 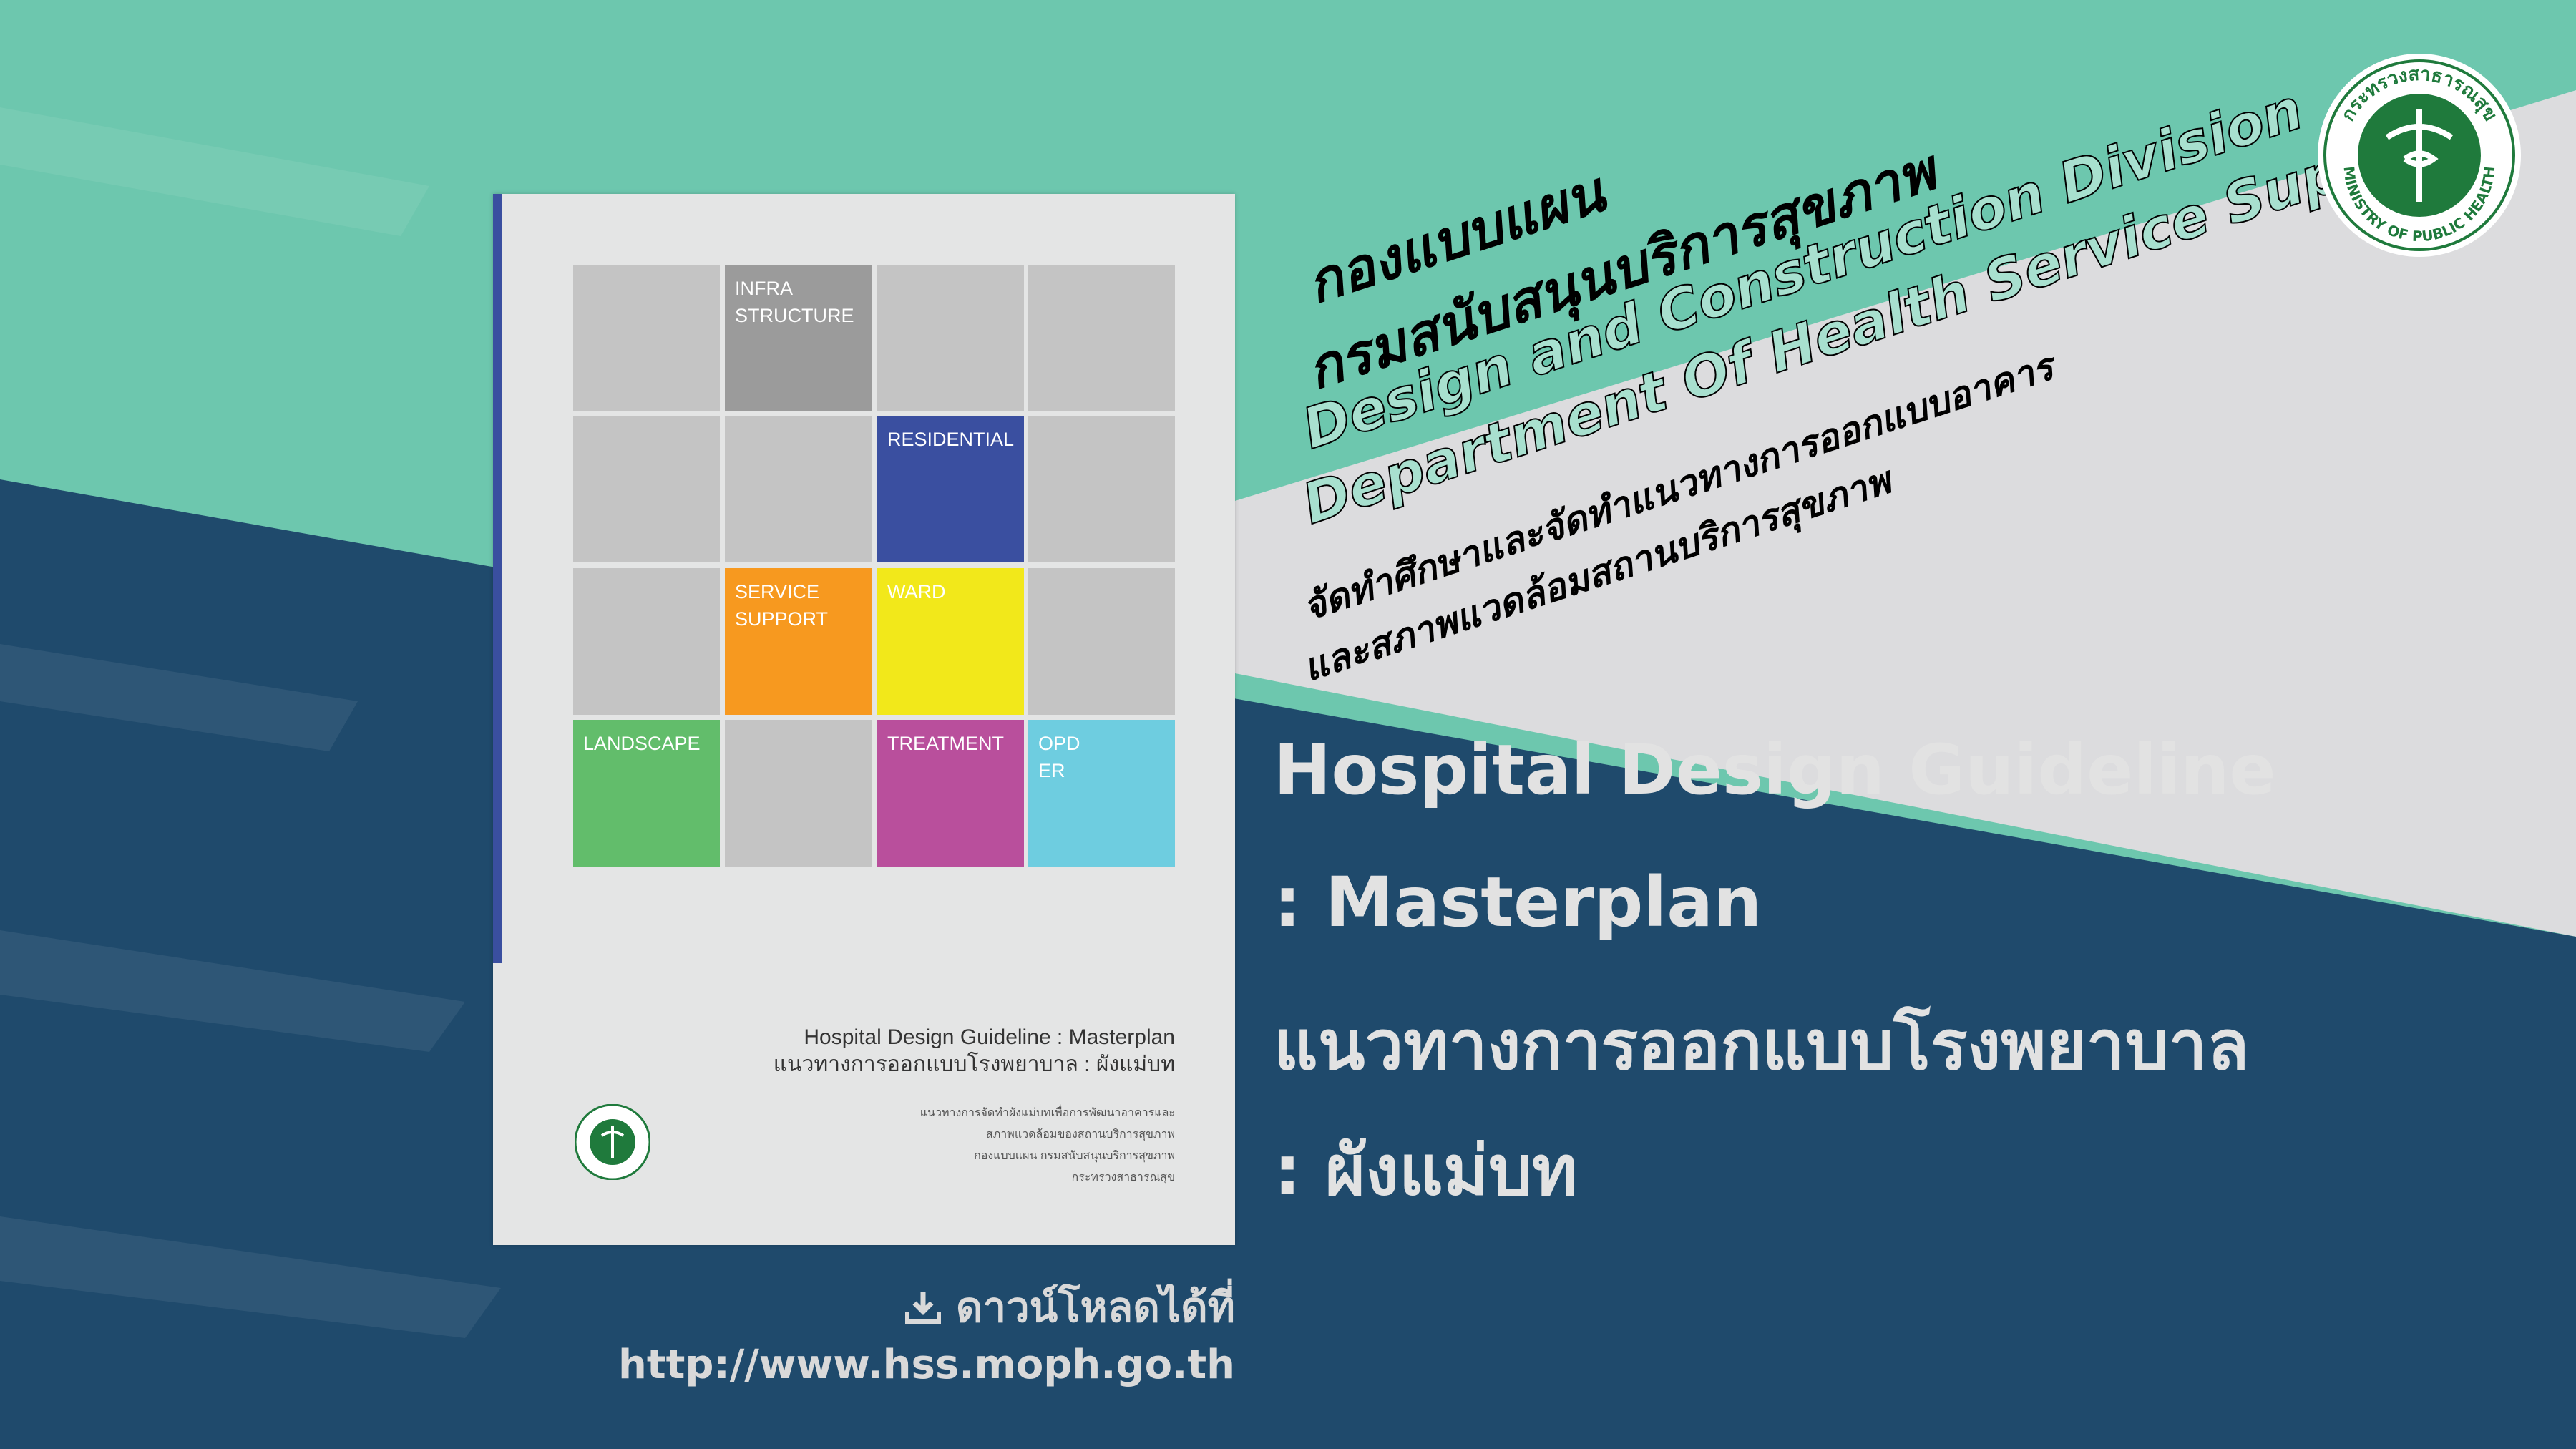 I want to click on cover-cell-landscape: LANDSCAPE, so click(x=646, y=793).